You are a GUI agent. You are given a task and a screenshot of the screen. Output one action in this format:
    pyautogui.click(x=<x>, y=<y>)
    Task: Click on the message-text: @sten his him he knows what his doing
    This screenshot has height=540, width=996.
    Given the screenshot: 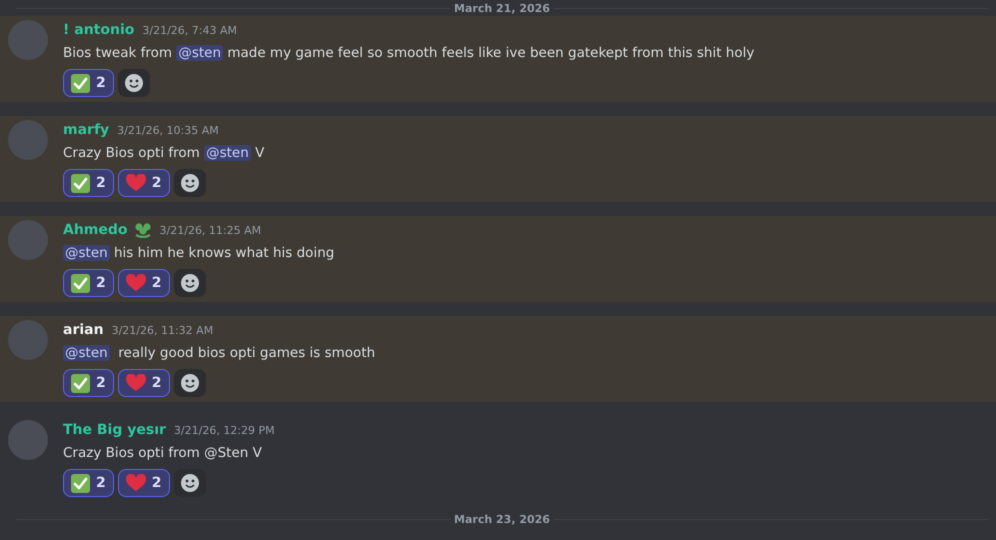 What is the action you would take?
    pyautogui.click(x=198, y=253)
    